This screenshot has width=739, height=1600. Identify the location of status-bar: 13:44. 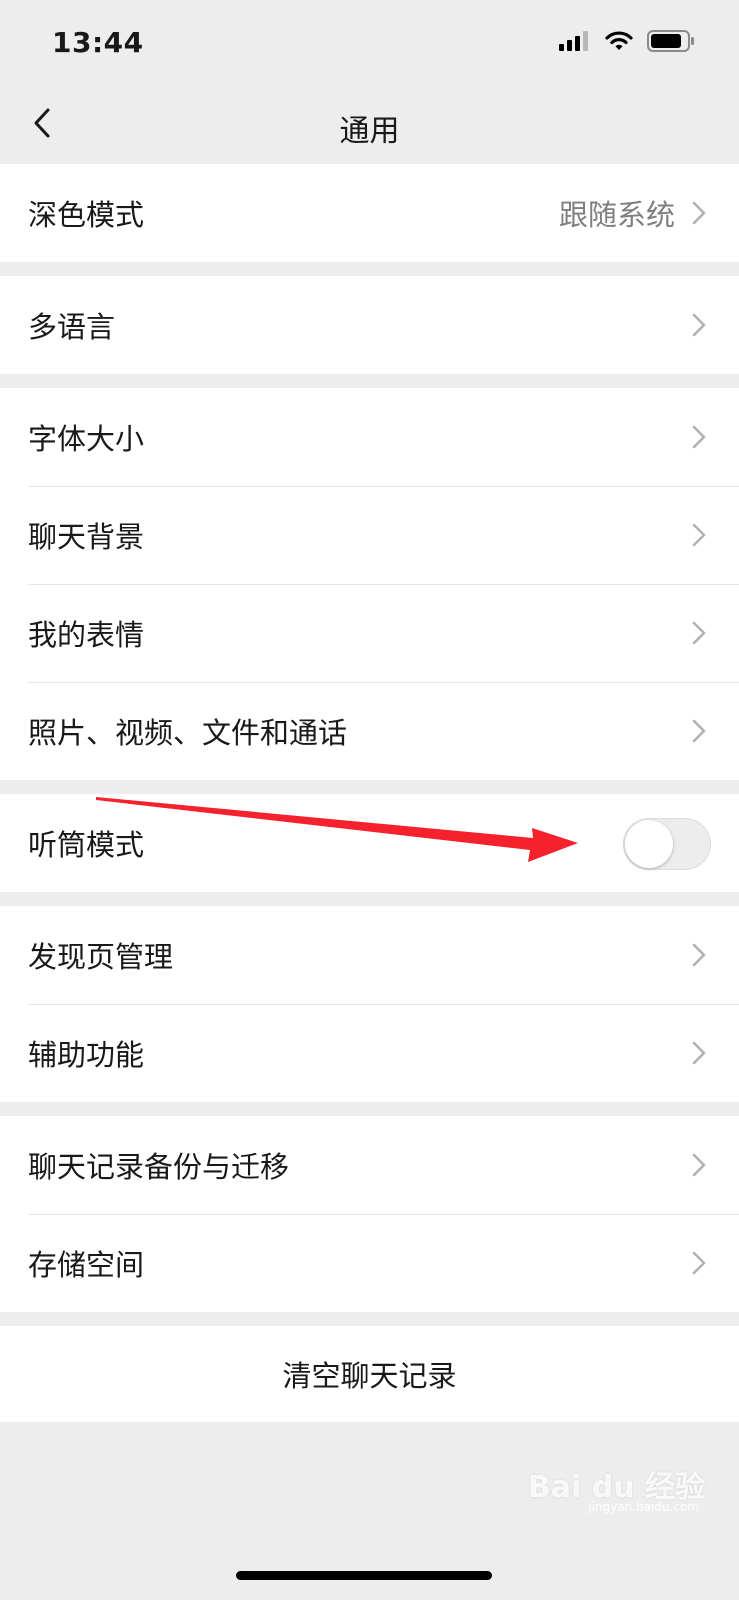
(369, 44).